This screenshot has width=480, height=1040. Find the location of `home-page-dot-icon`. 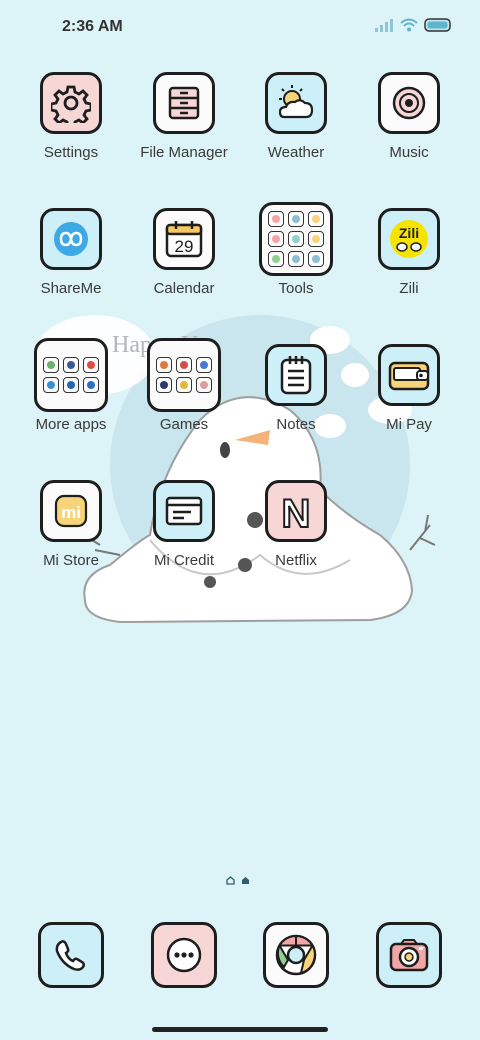

home-page-dot-icon is located at coordinates (230, 880).